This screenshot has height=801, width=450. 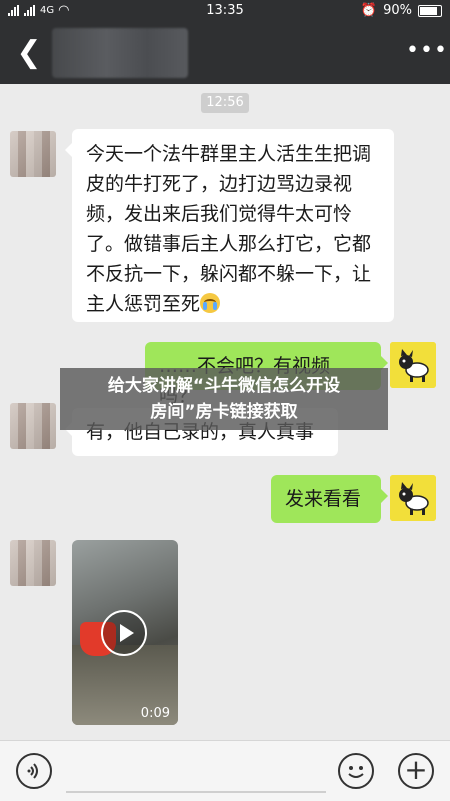 I want to click on back-icon: ❮, so click(x=29, y=54).